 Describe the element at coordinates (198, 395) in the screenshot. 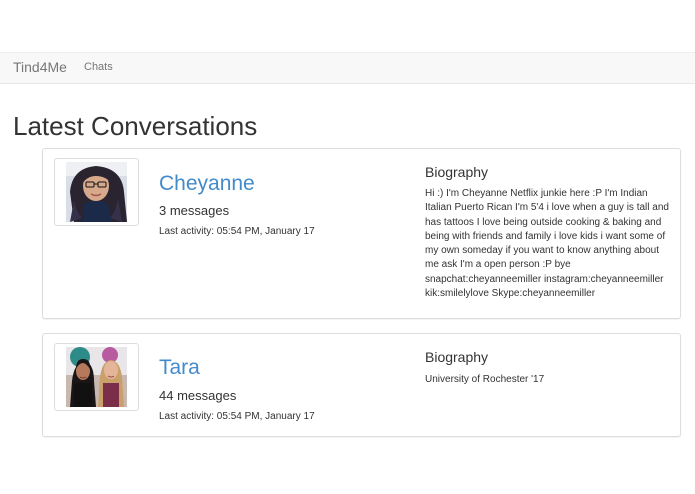

I see `message-count: 44 messages` at that location.